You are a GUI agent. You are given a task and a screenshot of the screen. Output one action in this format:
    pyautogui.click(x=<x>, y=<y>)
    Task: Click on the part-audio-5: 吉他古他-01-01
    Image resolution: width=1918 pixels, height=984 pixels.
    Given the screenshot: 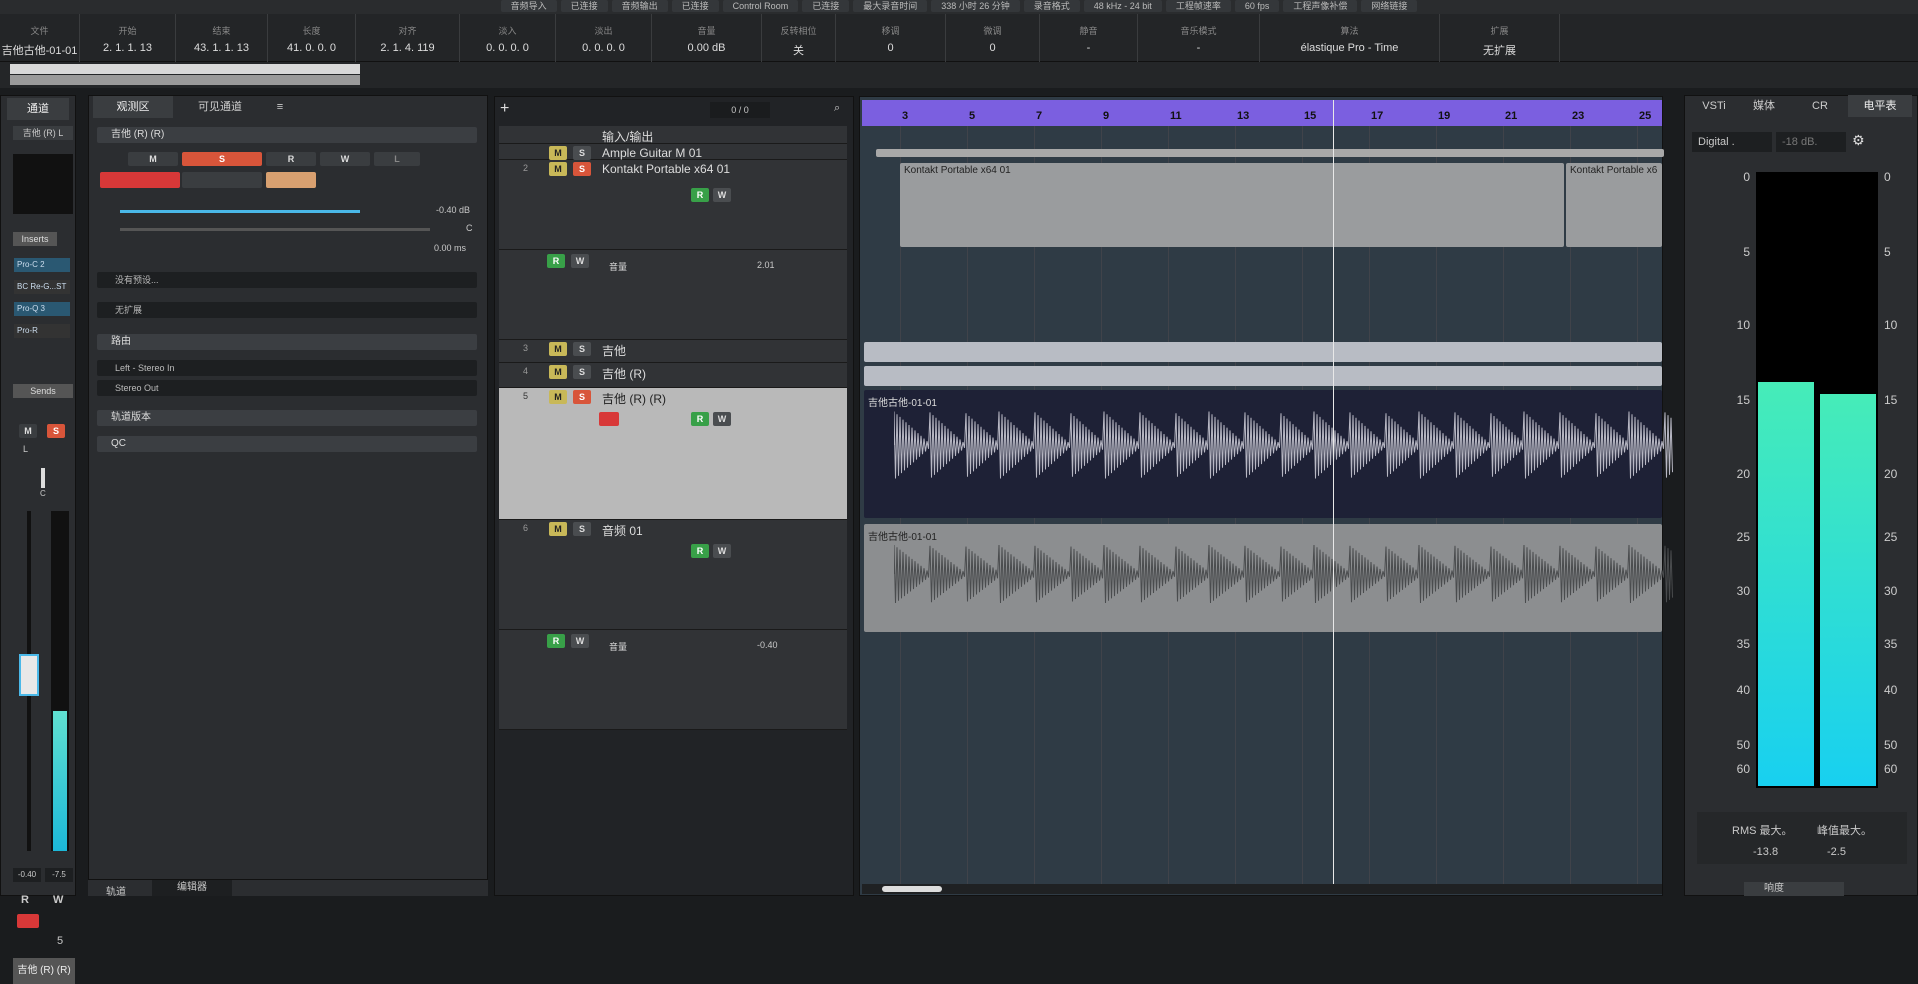 What is the action you would take?
    pyautogui.click(x=1268, y=454)
    